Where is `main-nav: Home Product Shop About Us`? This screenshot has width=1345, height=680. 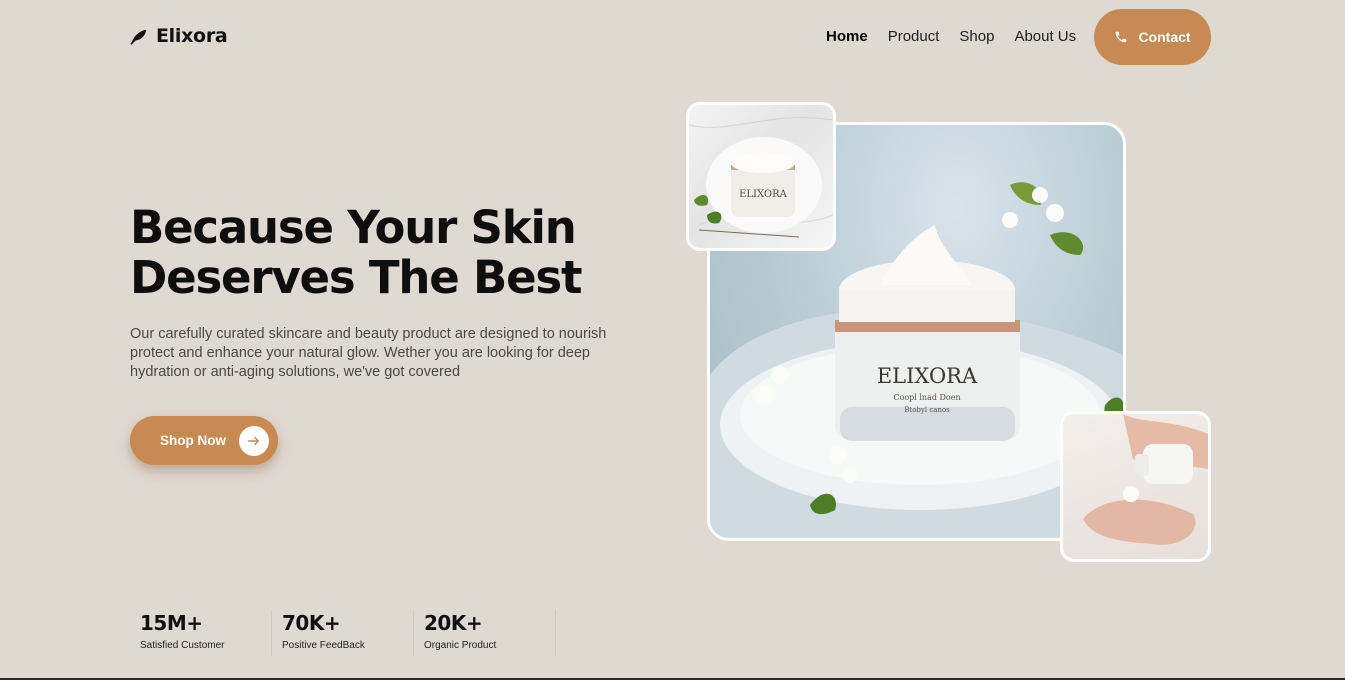 main-nav: Home Product Shop About Us is located at coordinates (951, 36).